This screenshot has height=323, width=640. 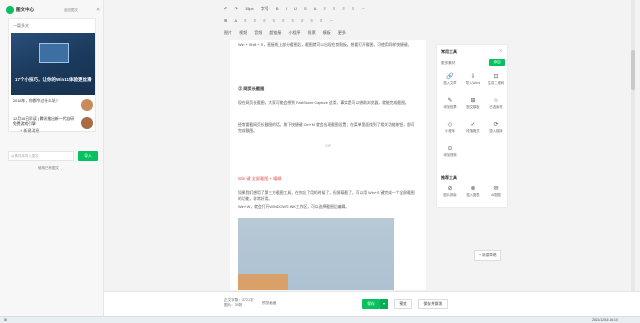 What do you see at coordinates (5, 320) in the screenshot?
I see `start-icon: ⊞` at bounding box center [5, 320].